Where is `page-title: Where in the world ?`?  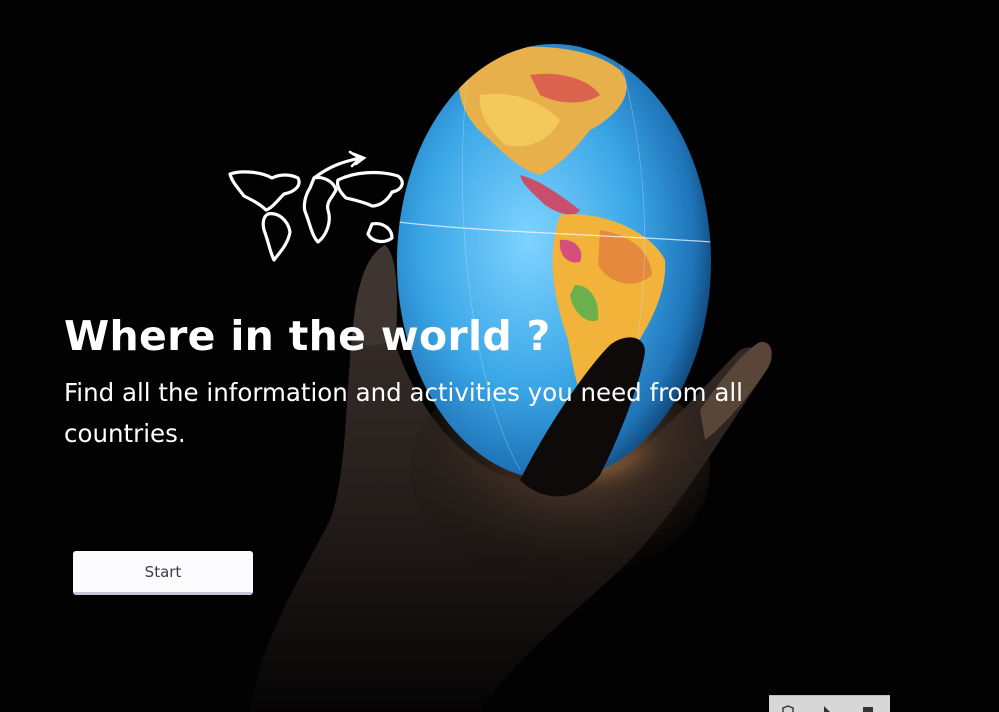 page-title: Where in the world ? is located at coordinates (307, 336).